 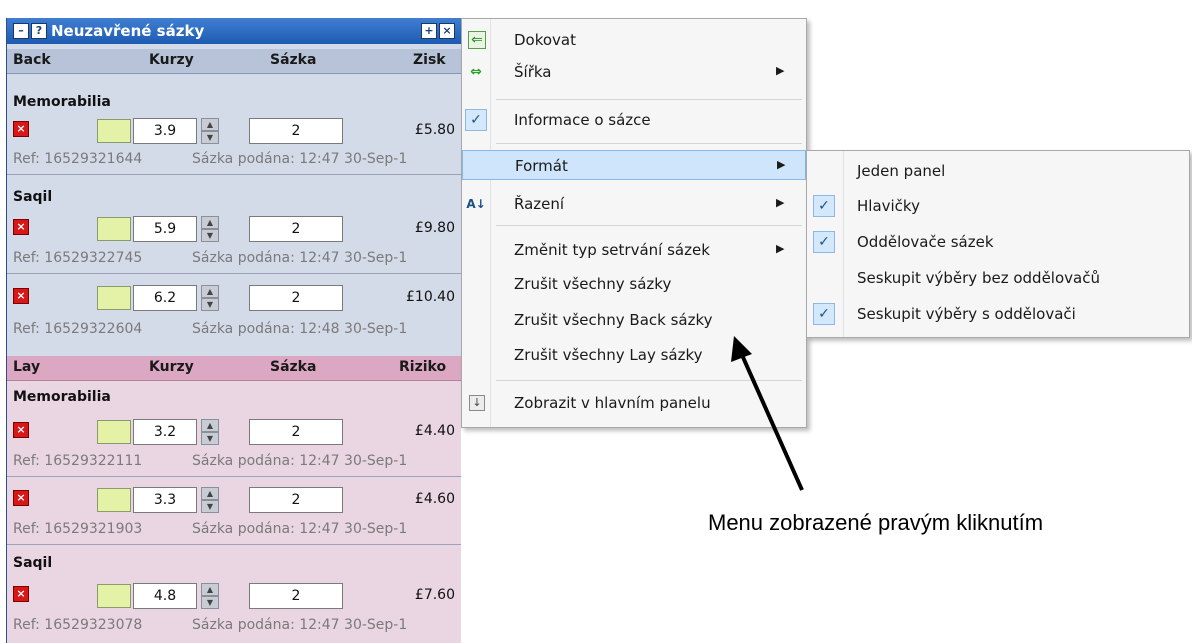 What do you see at coordinates (477, 40) in the screenshot?
I see `dock-icon: ⇐` at bounding box center [477, 40].